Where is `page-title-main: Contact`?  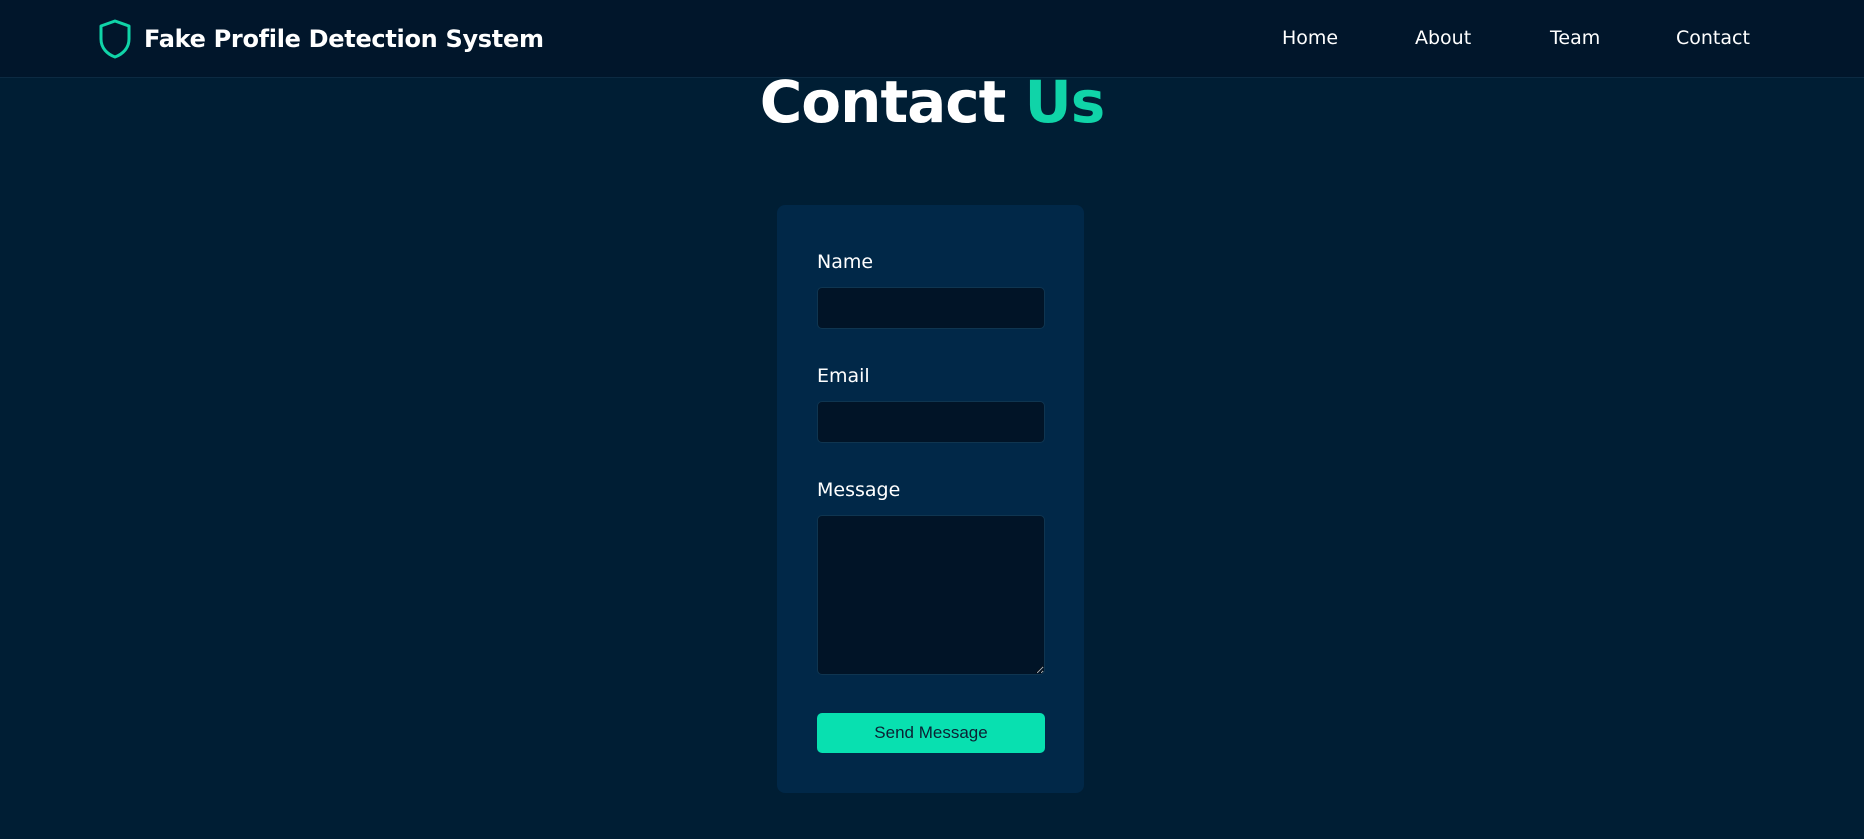
page-title-main: Contact is located at coordinates (883, 102).